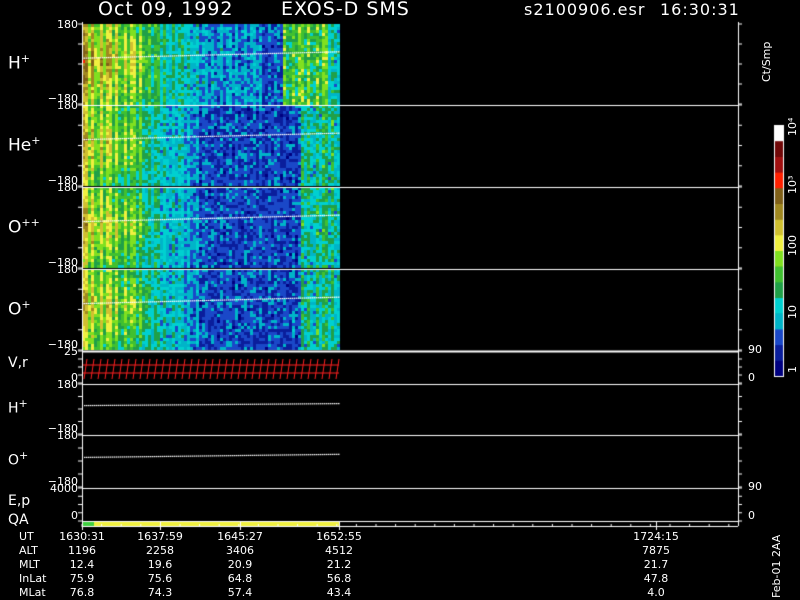 Image resolution: width=800 pixels, height=600 pixels. What do you see at coordinates (656, 578) in the screenshot?
I see `ephemeris-value: 47.8` at bounding box center [656, 578].